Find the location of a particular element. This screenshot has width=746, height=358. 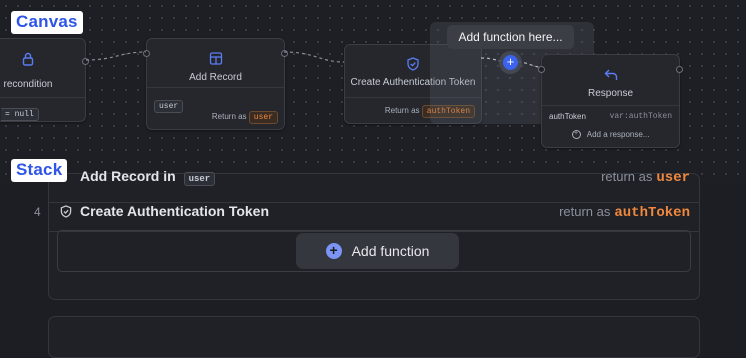

shield-check-icon is located at coordinates (66, 214).